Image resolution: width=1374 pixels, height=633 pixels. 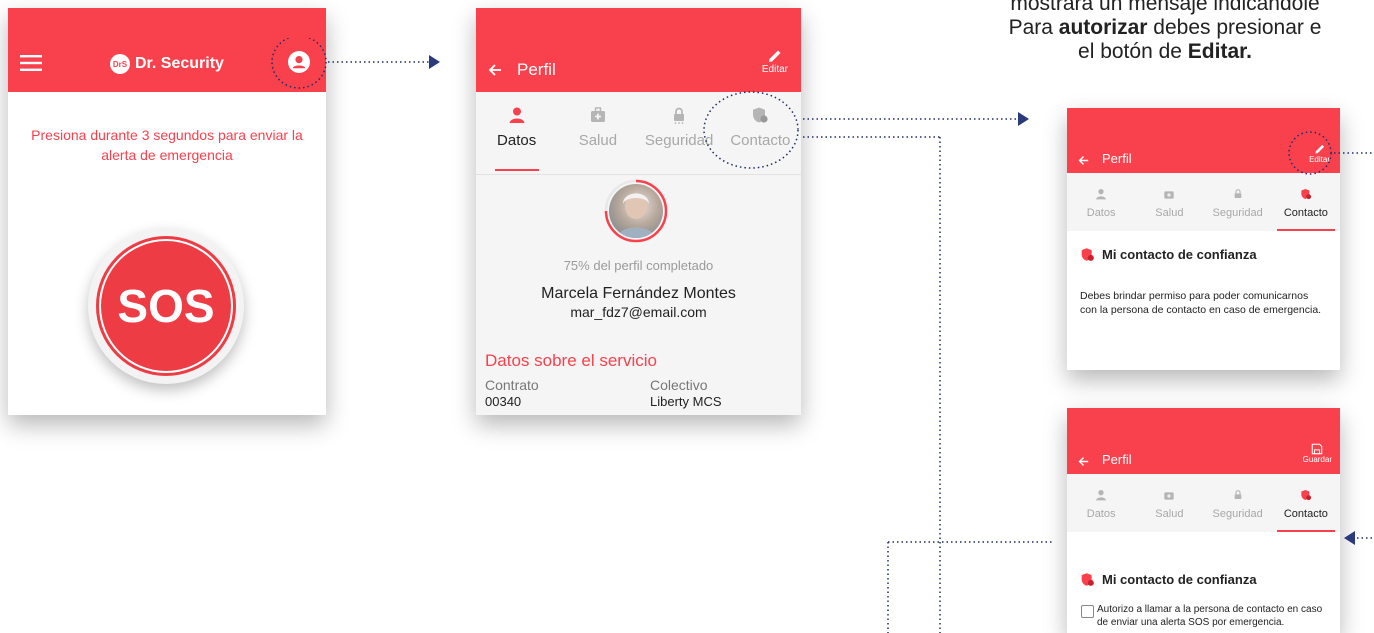 I want to click on edit-button: Editar, so click(x=775, y=61).